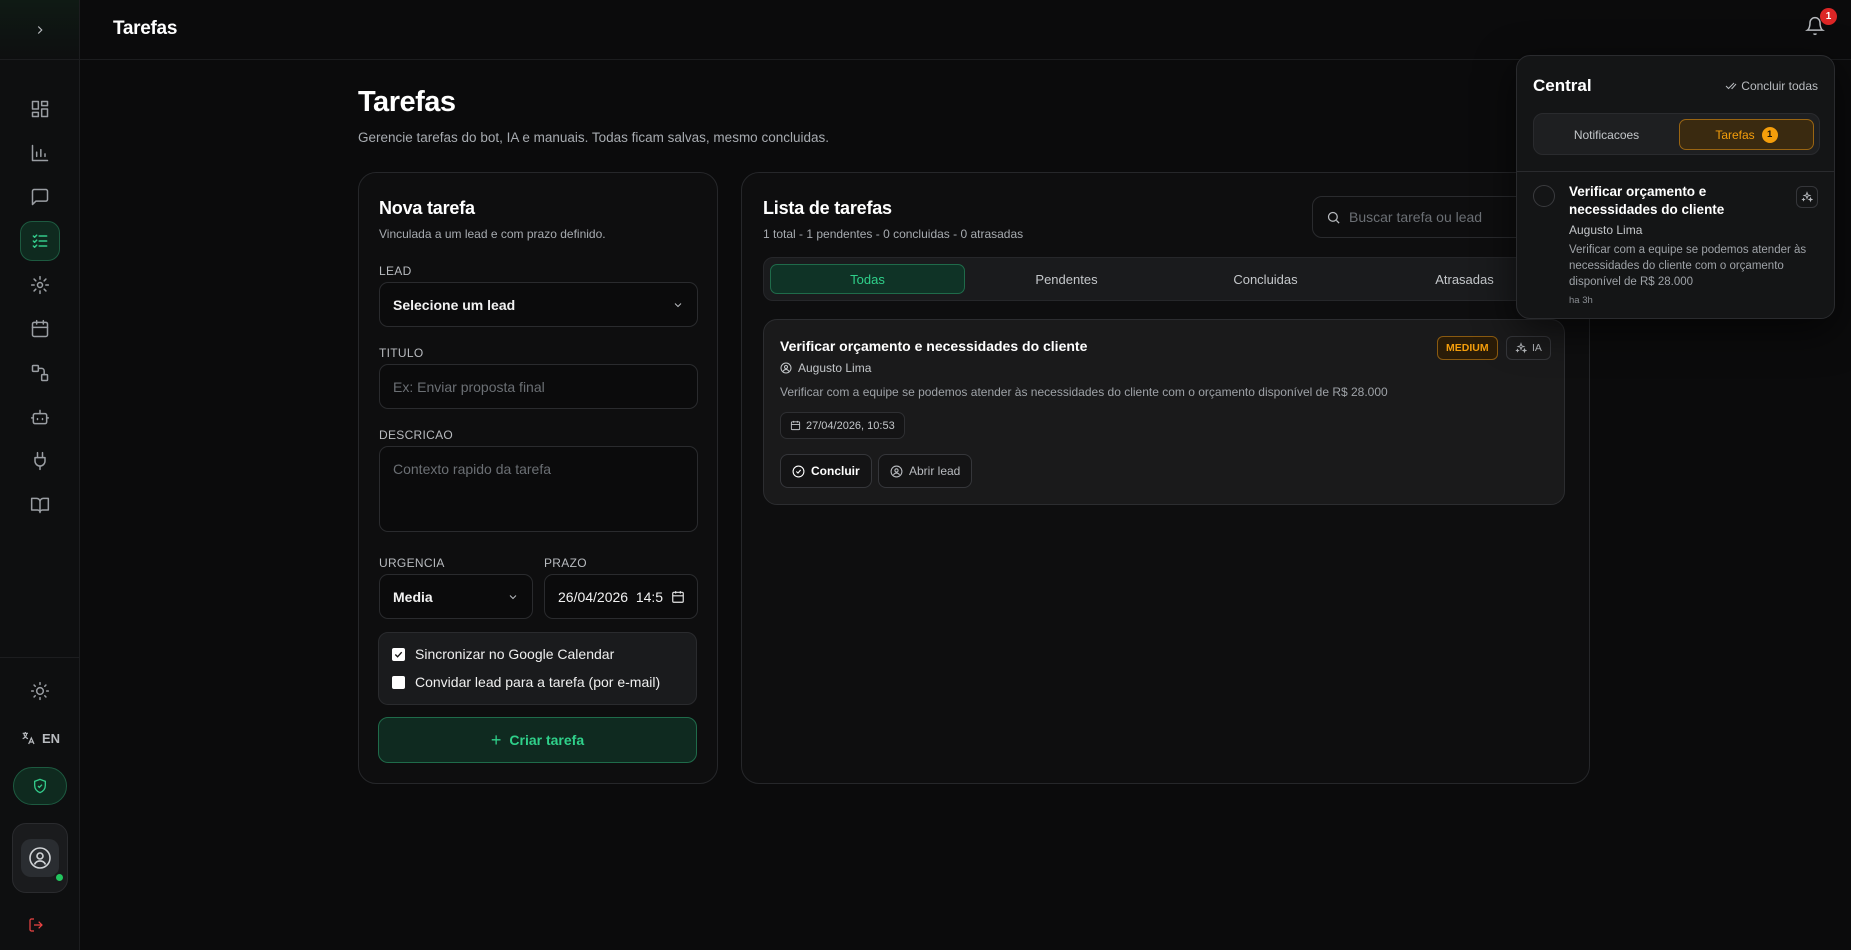 The height and width of the screenshot is (950, 1851). I want to click on complete-radio, so click(1544, 196).